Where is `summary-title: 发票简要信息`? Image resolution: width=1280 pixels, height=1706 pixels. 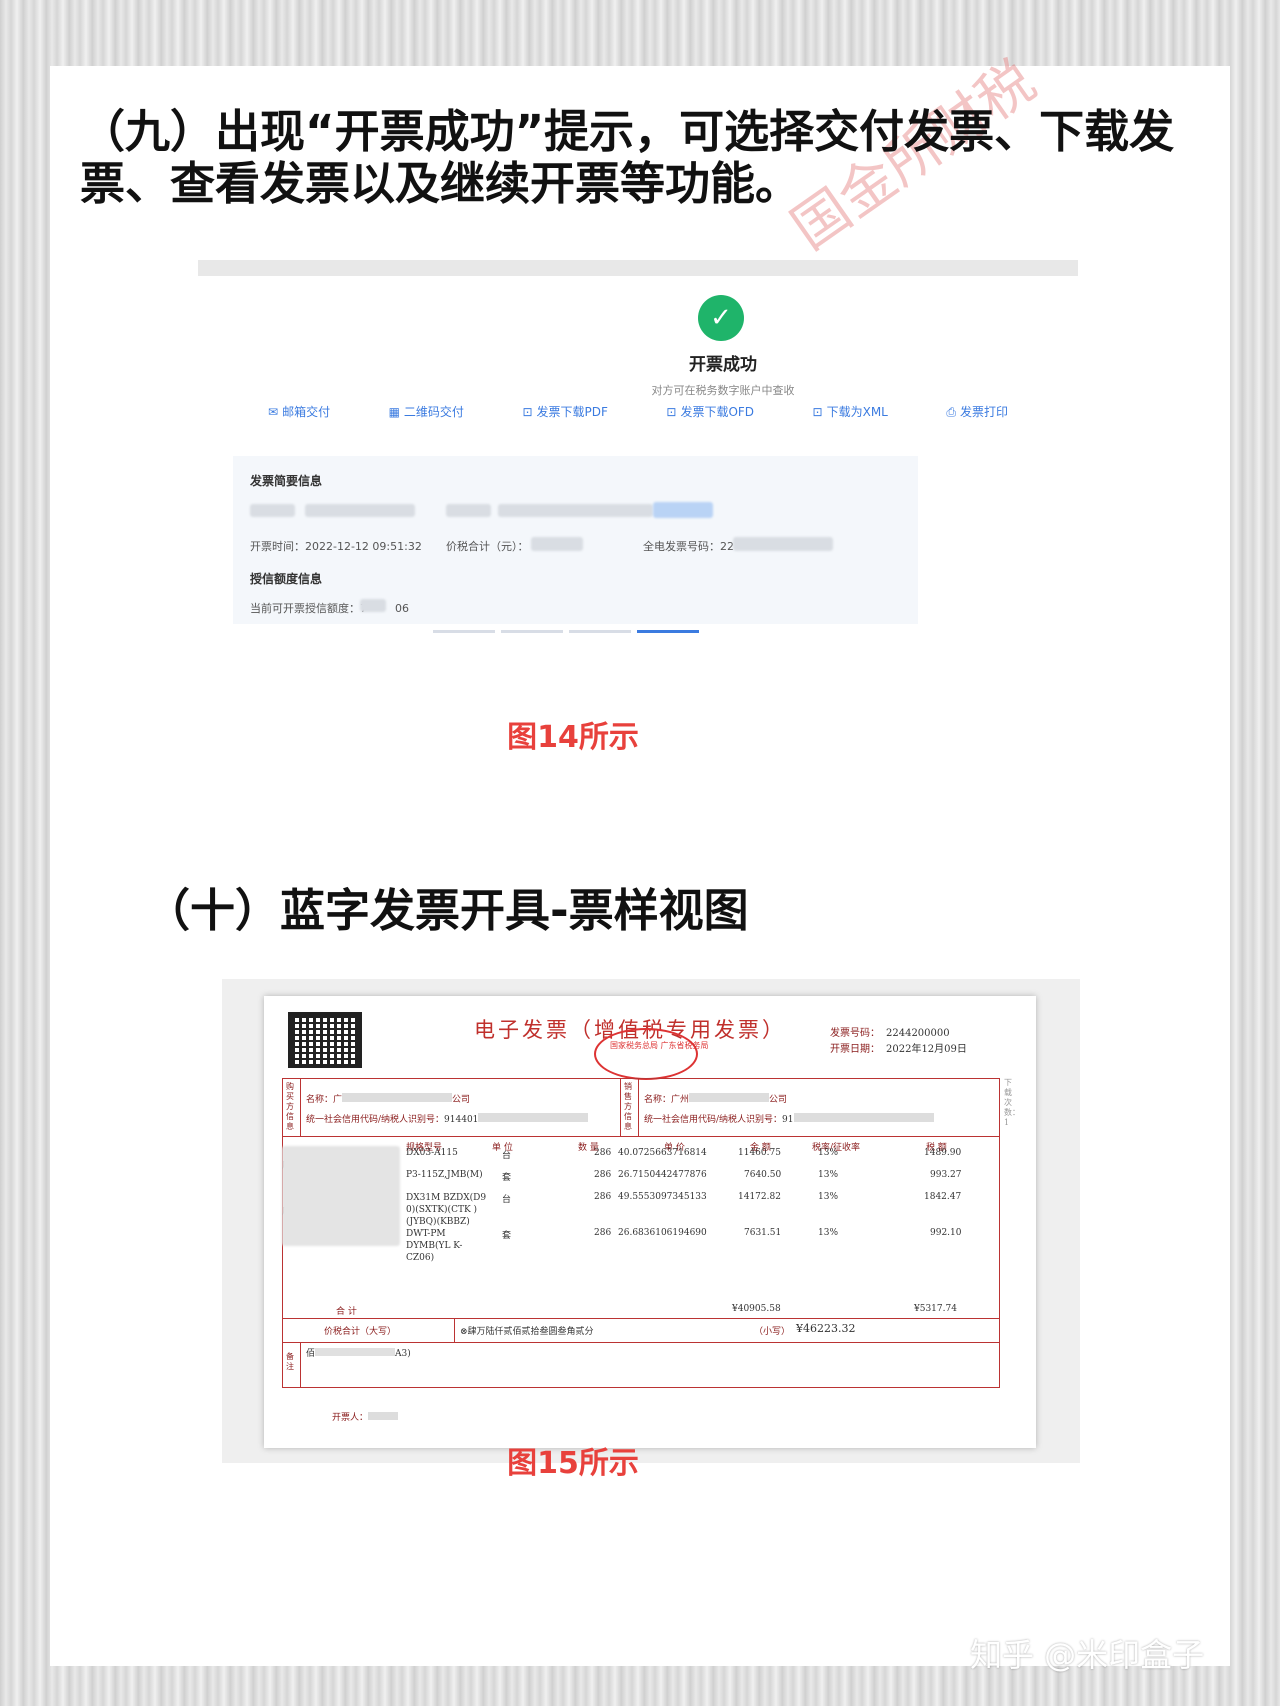
summary-title: 发票简要信息 is located at coordinates (286, 481).